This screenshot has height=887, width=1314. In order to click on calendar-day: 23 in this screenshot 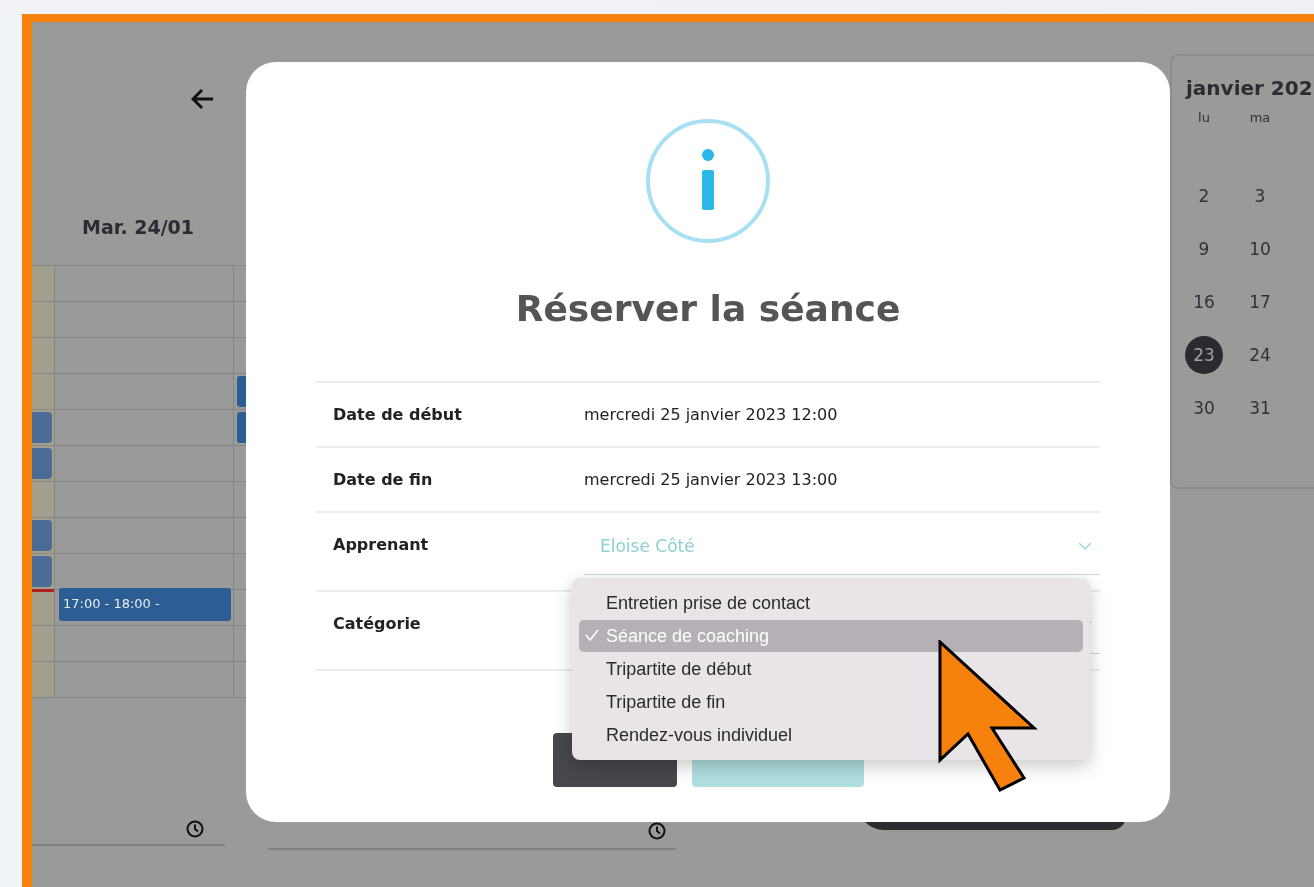, I will do `click(1204, 355)`.